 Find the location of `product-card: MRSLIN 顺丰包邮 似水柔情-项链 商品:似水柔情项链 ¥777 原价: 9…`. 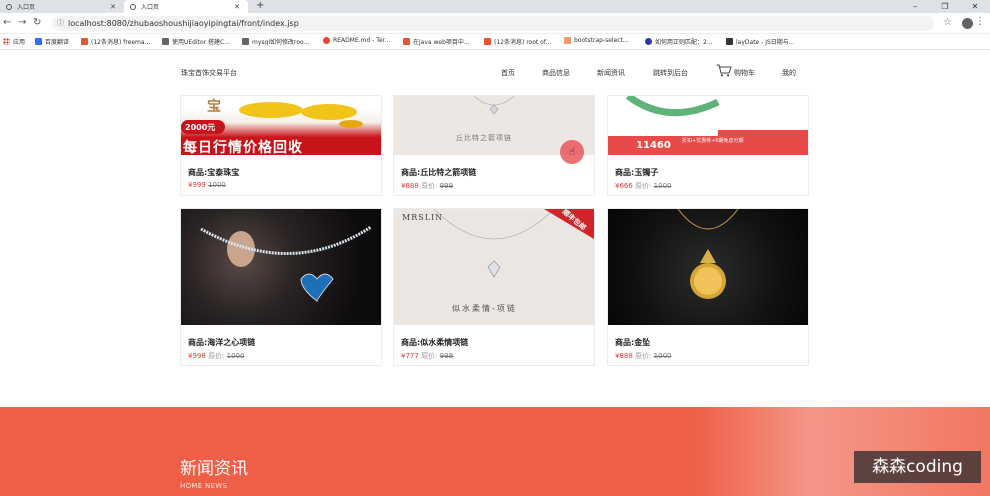

product-card: MRSLIN 顺丰包邮 似水柔情-项链 商品:似水柔情项链 ¥777 原价: 9… is located at coordinates (494, 287).